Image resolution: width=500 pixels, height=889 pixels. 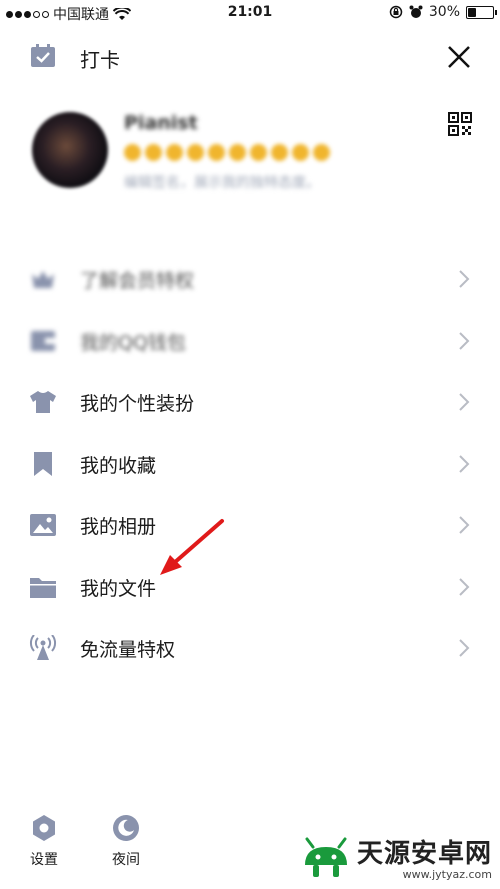 I want to click on alarm-icon, so click(x=416, y=11).